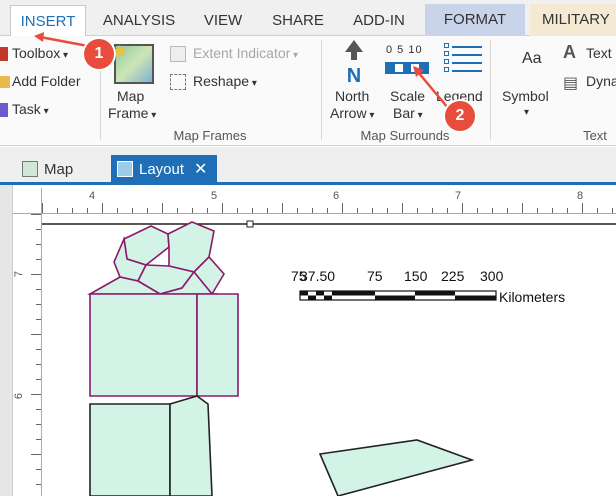 The width and height of the screenshot is (616, 496). I want to click on scale-bar-label: 300, so click(492, 276).